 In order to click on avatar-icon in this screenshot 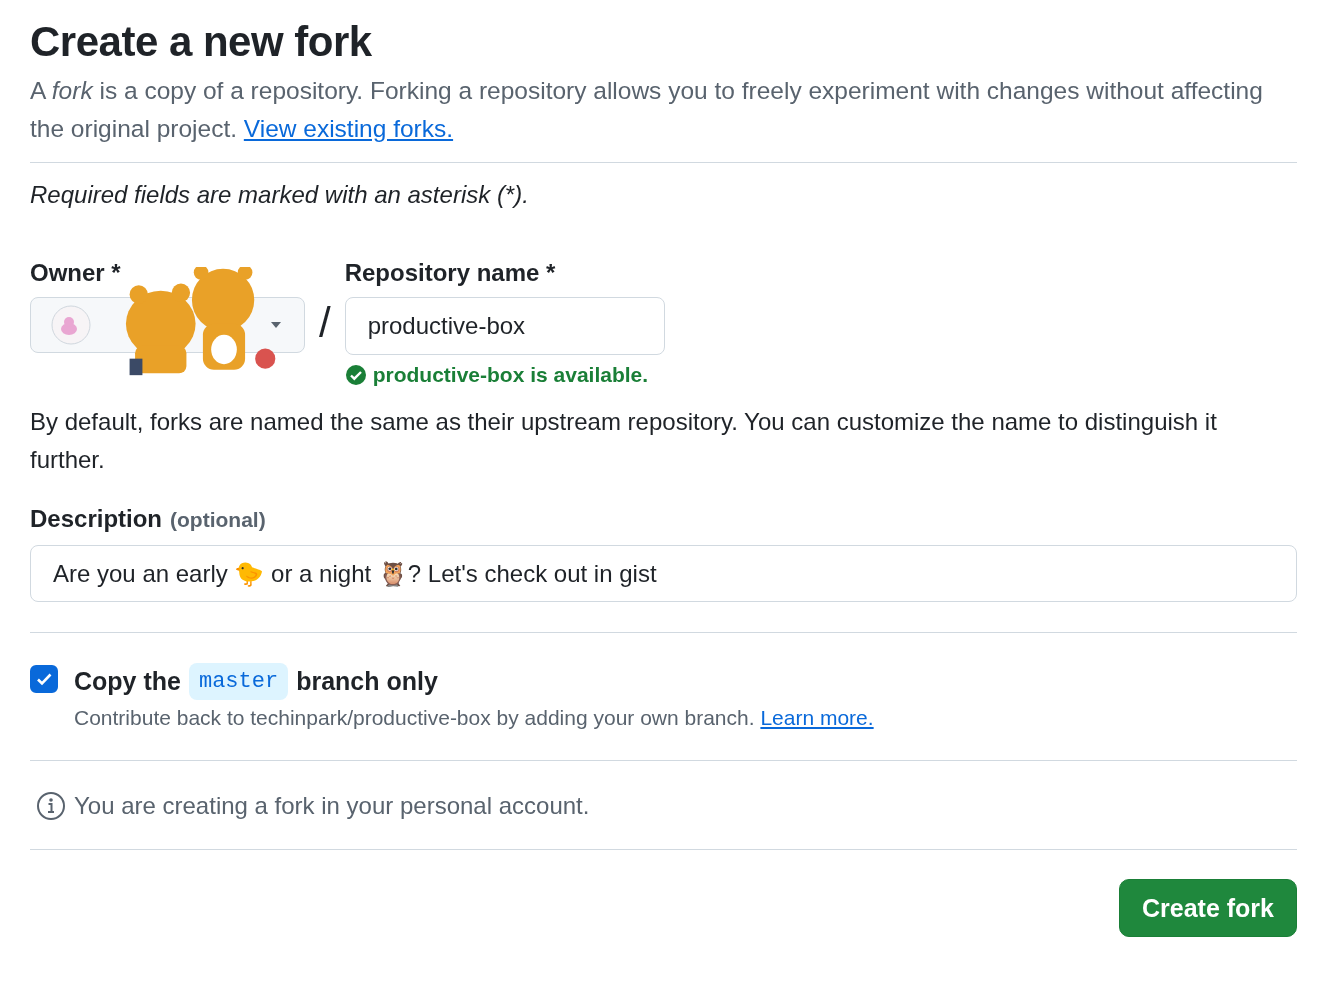, I will do `click(71, 325)`.